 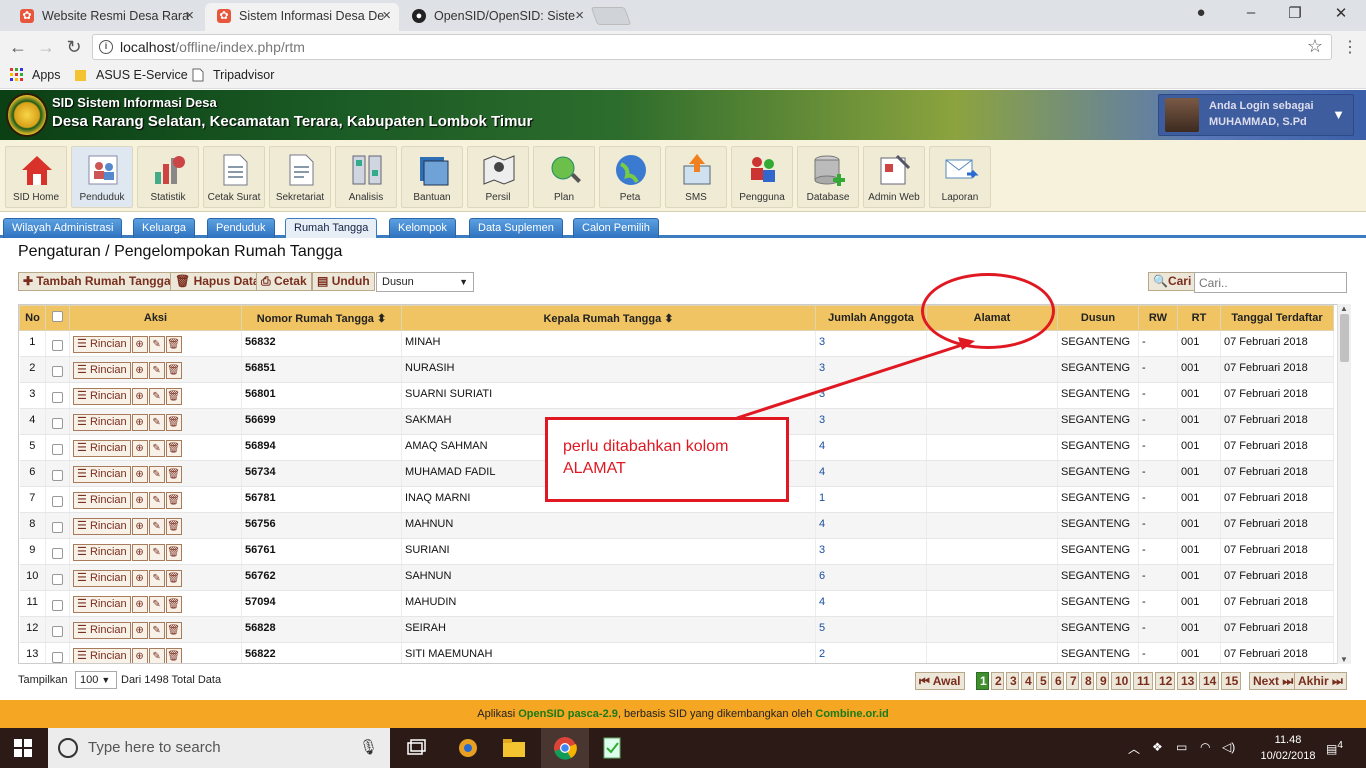 I want to click on module-analisis: Analisis, so click(x=366, y=177).